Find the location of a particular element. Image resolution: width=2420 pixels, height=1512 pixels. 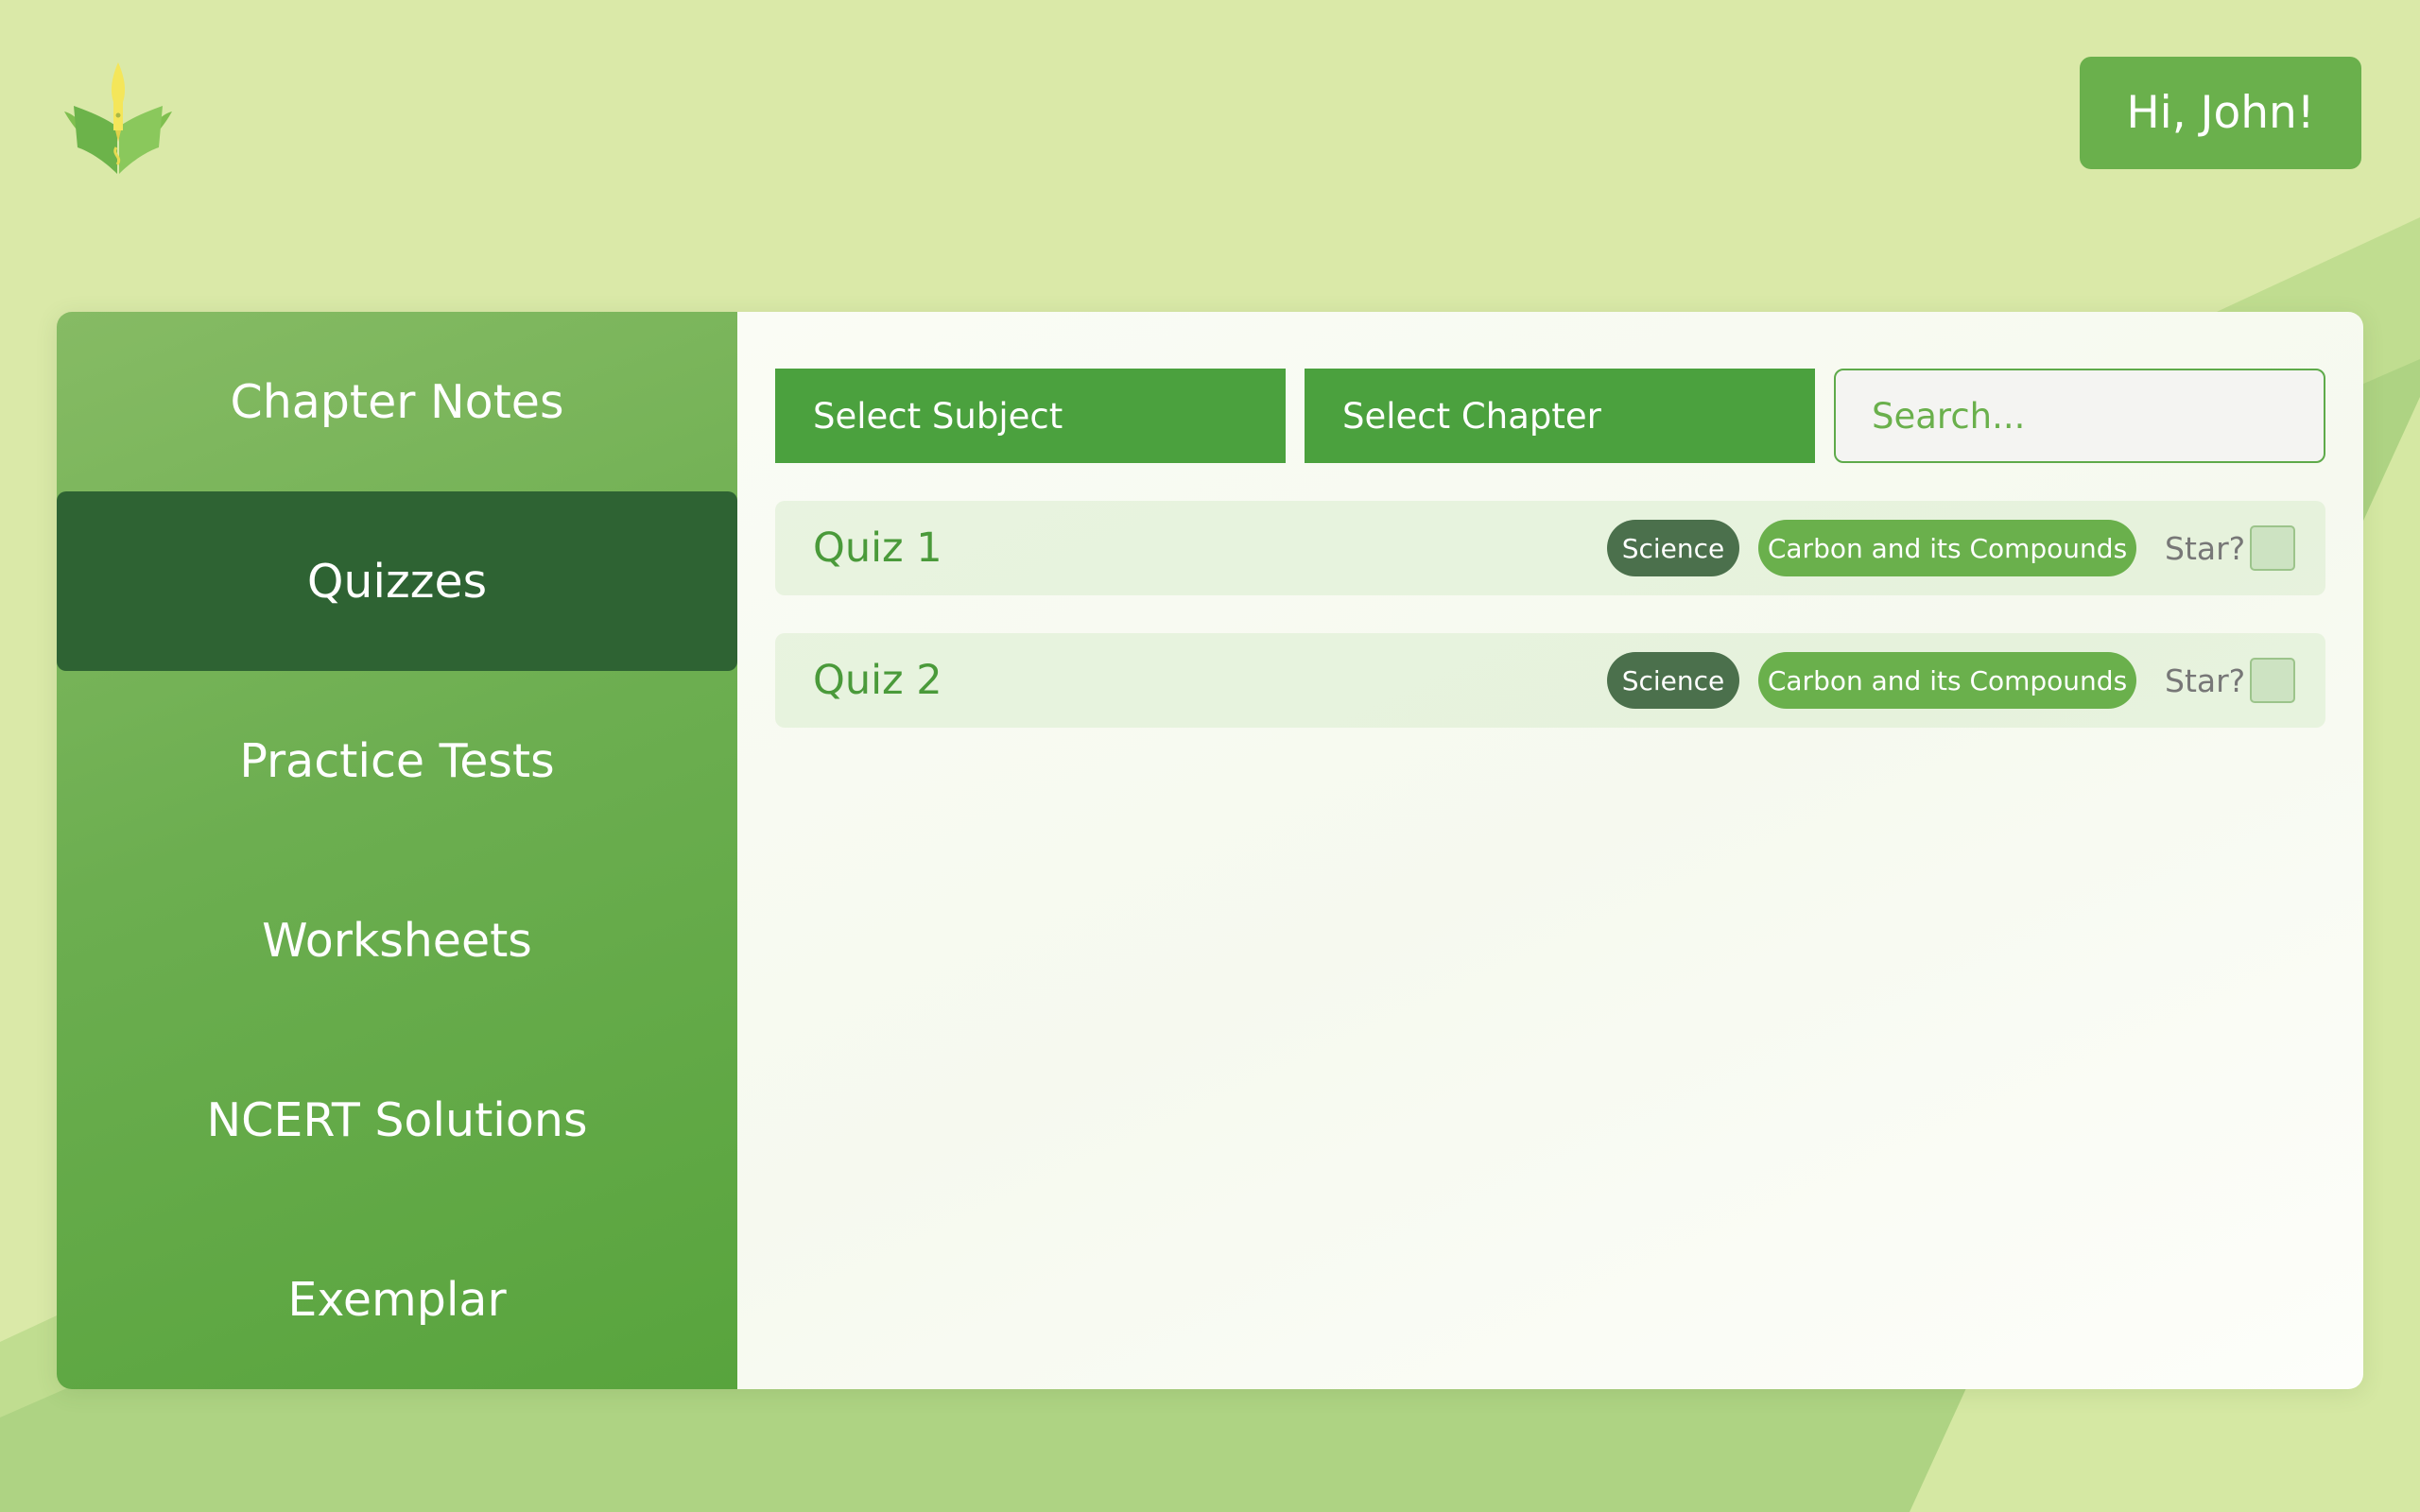

app-logo is located at coordinates (119, 118).